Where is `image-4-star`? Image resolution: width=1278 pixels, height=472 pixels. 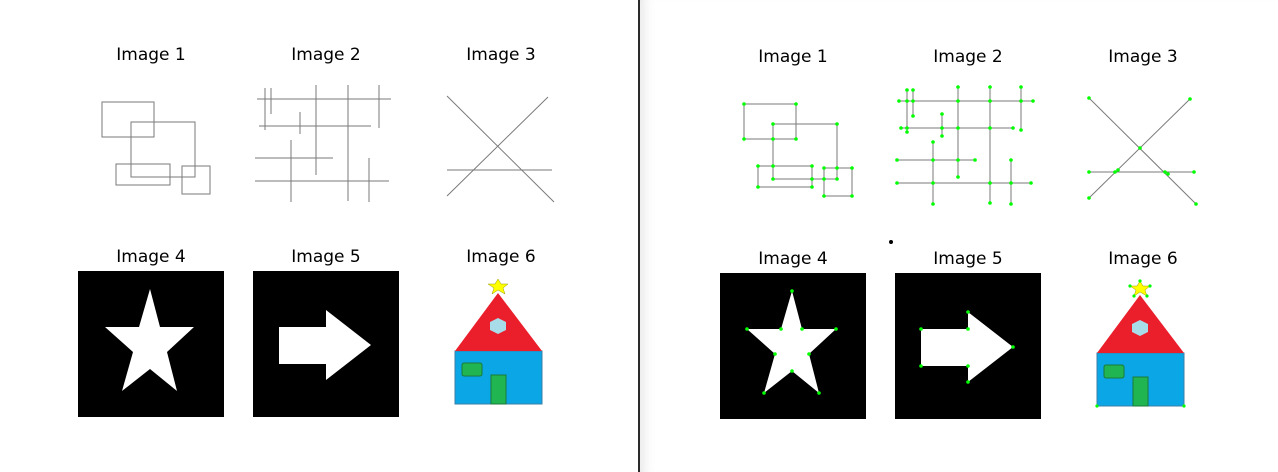 image-4-star is located at coordinates (151, 344).